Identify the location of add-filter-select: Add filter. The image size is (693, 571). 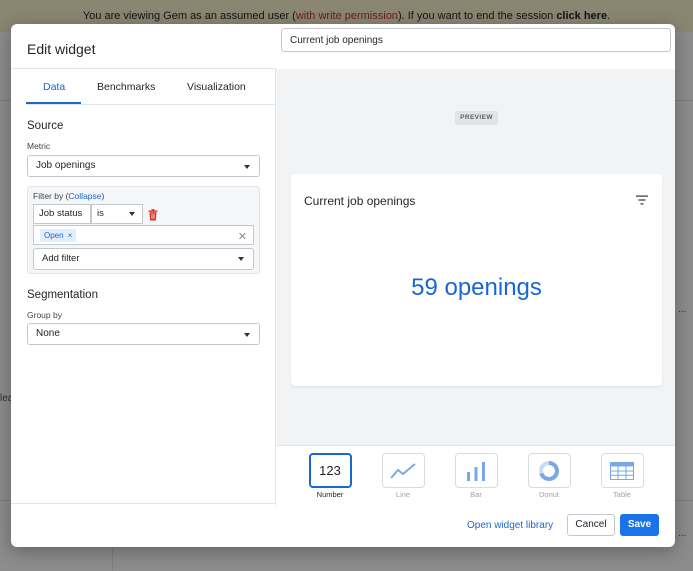
(143, 259).